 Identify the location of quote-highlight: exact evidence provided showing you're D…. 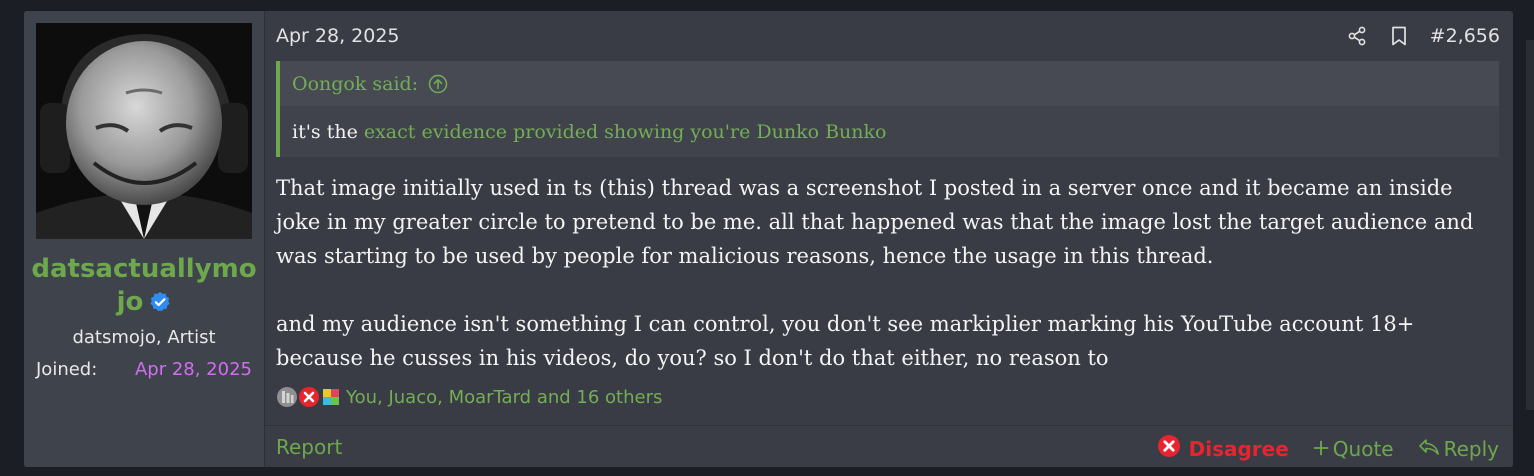
(625, 132).